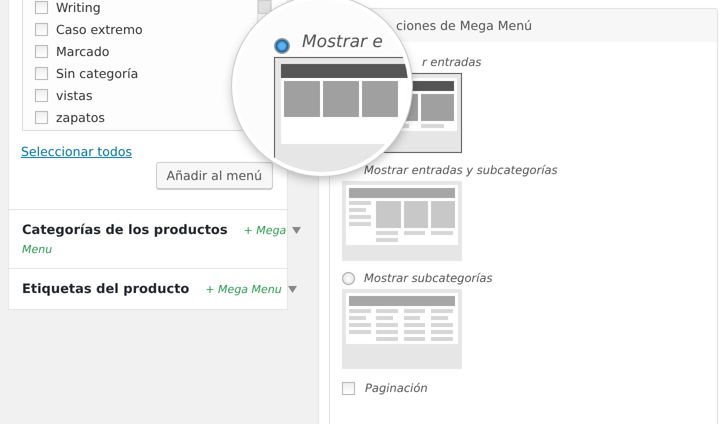 This screenshot has width=726, height=424. I want to click on option-label: r entradas, so click(452, 62).